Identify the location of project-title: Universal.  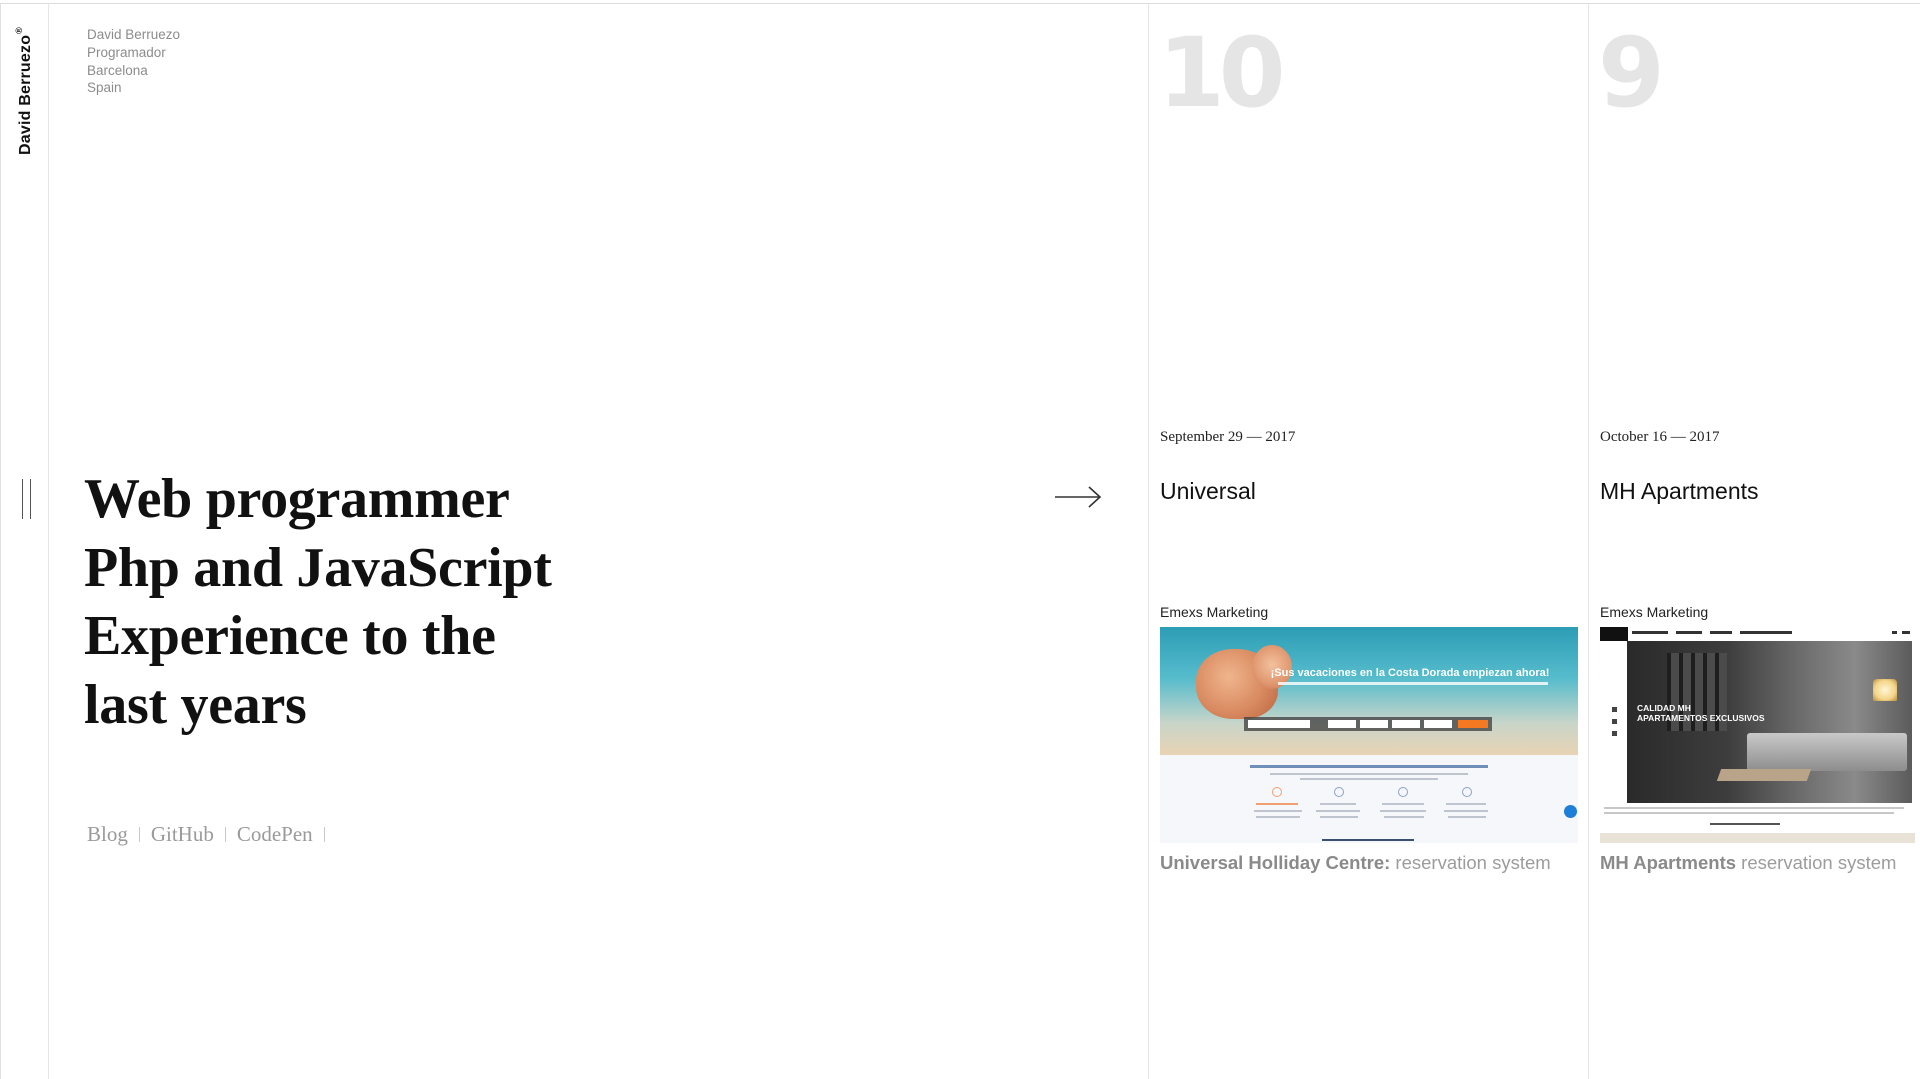
(1208, 491).